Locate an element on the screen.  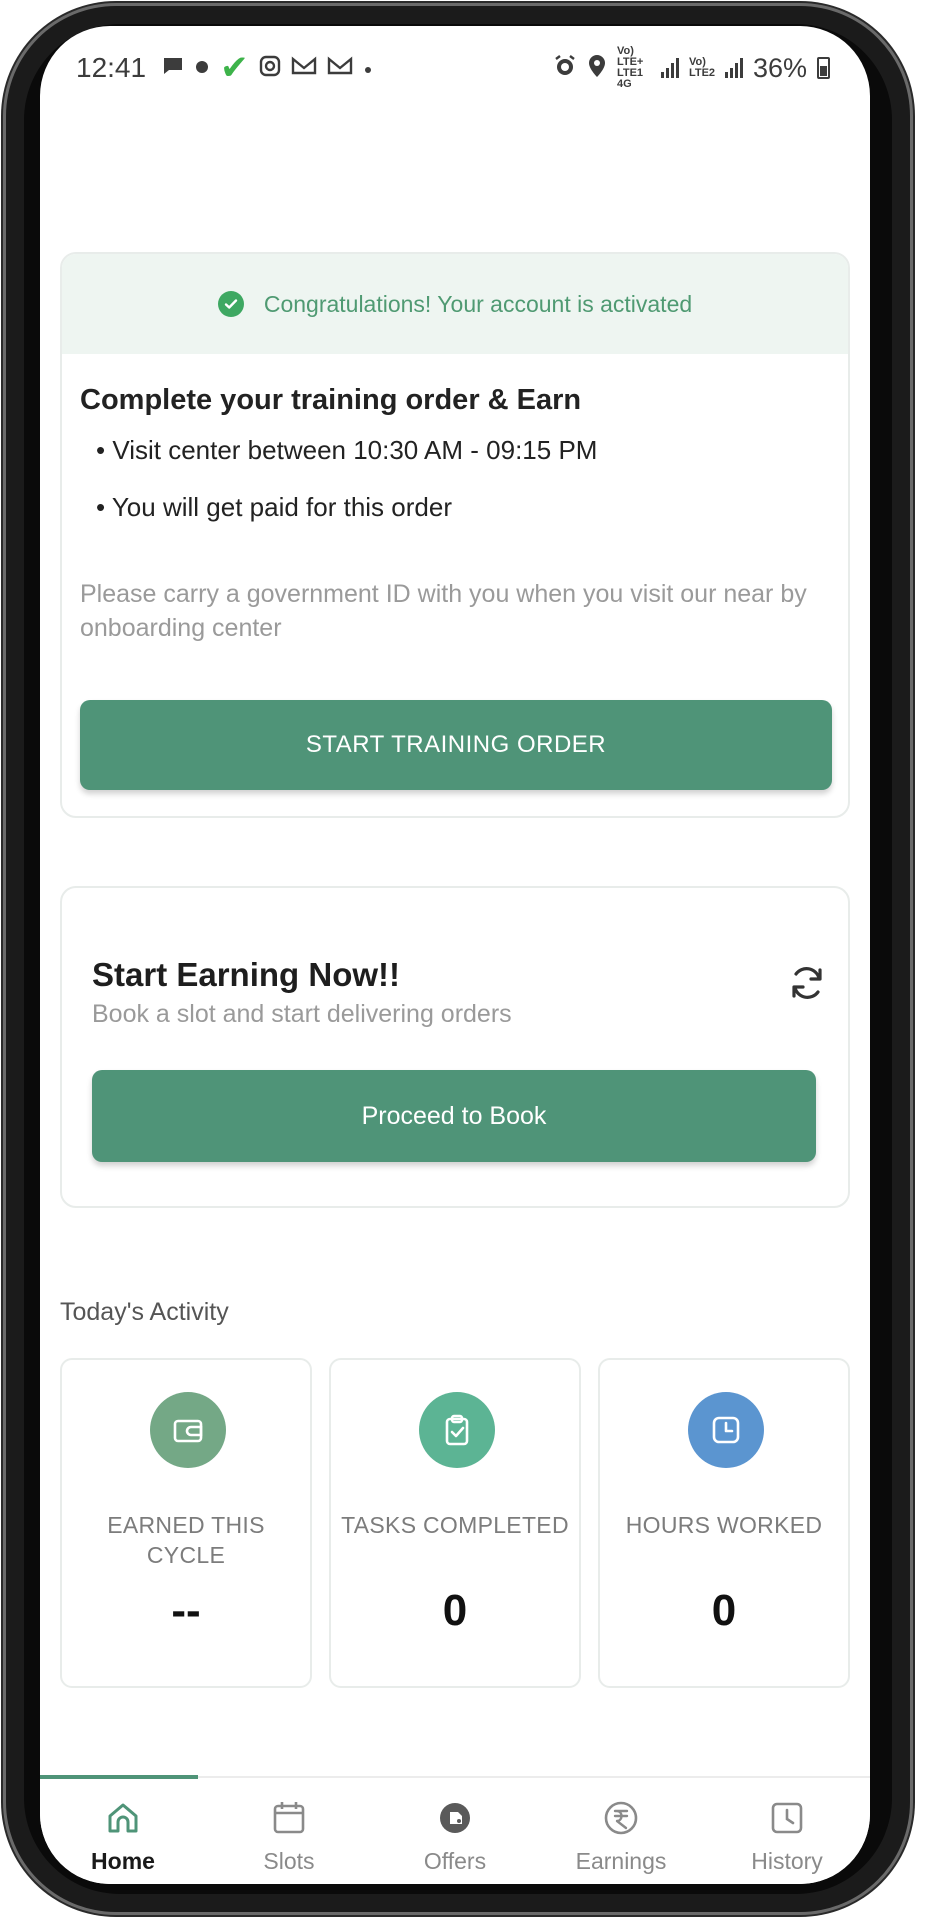
nav-earnings: Earnings is located at coordinates (621, 1831).